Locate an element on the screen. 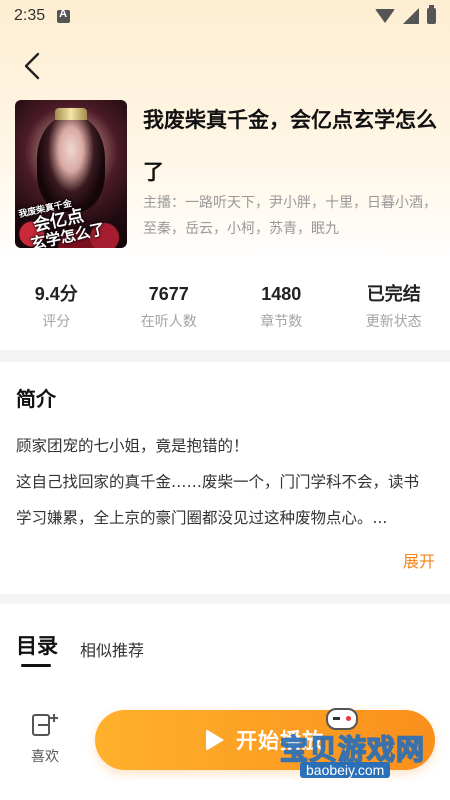 The width and height of the screenshot is (450, 800). bookshelf-add-icon is located at coordinates (45, 725).